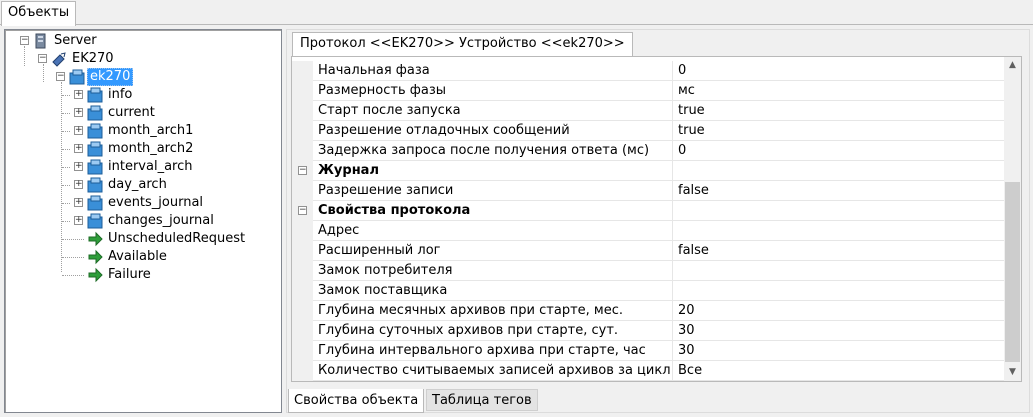 The height and width of the screenshot is (417, 1033). Describe the element at coordinates (140, 95) in the screenshot. I see `tree-node-object: + info` at that location.